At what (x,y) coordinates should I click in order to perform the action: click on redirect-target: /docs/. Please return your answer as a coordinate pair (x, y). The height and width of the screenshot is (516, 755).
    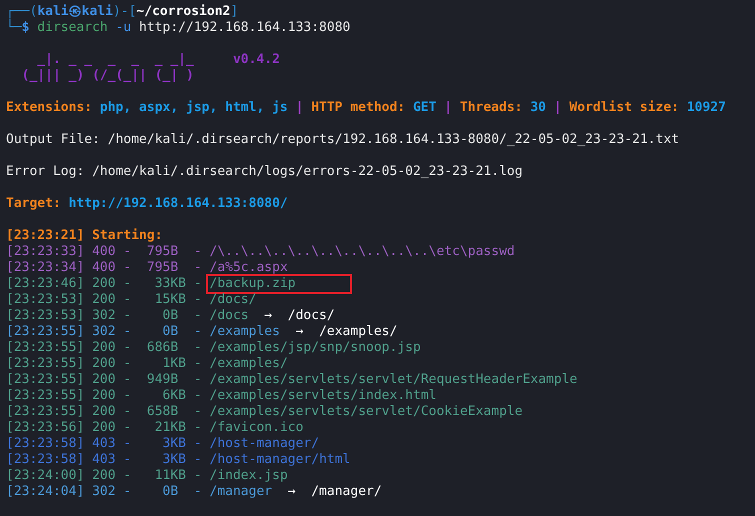
    Looking at the image, I should click on (311, 316).